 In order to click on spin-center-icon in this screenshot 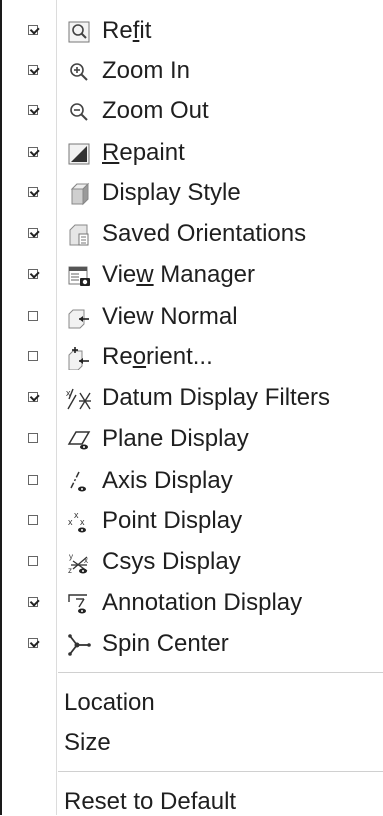, I will do `click(79, 645)`.